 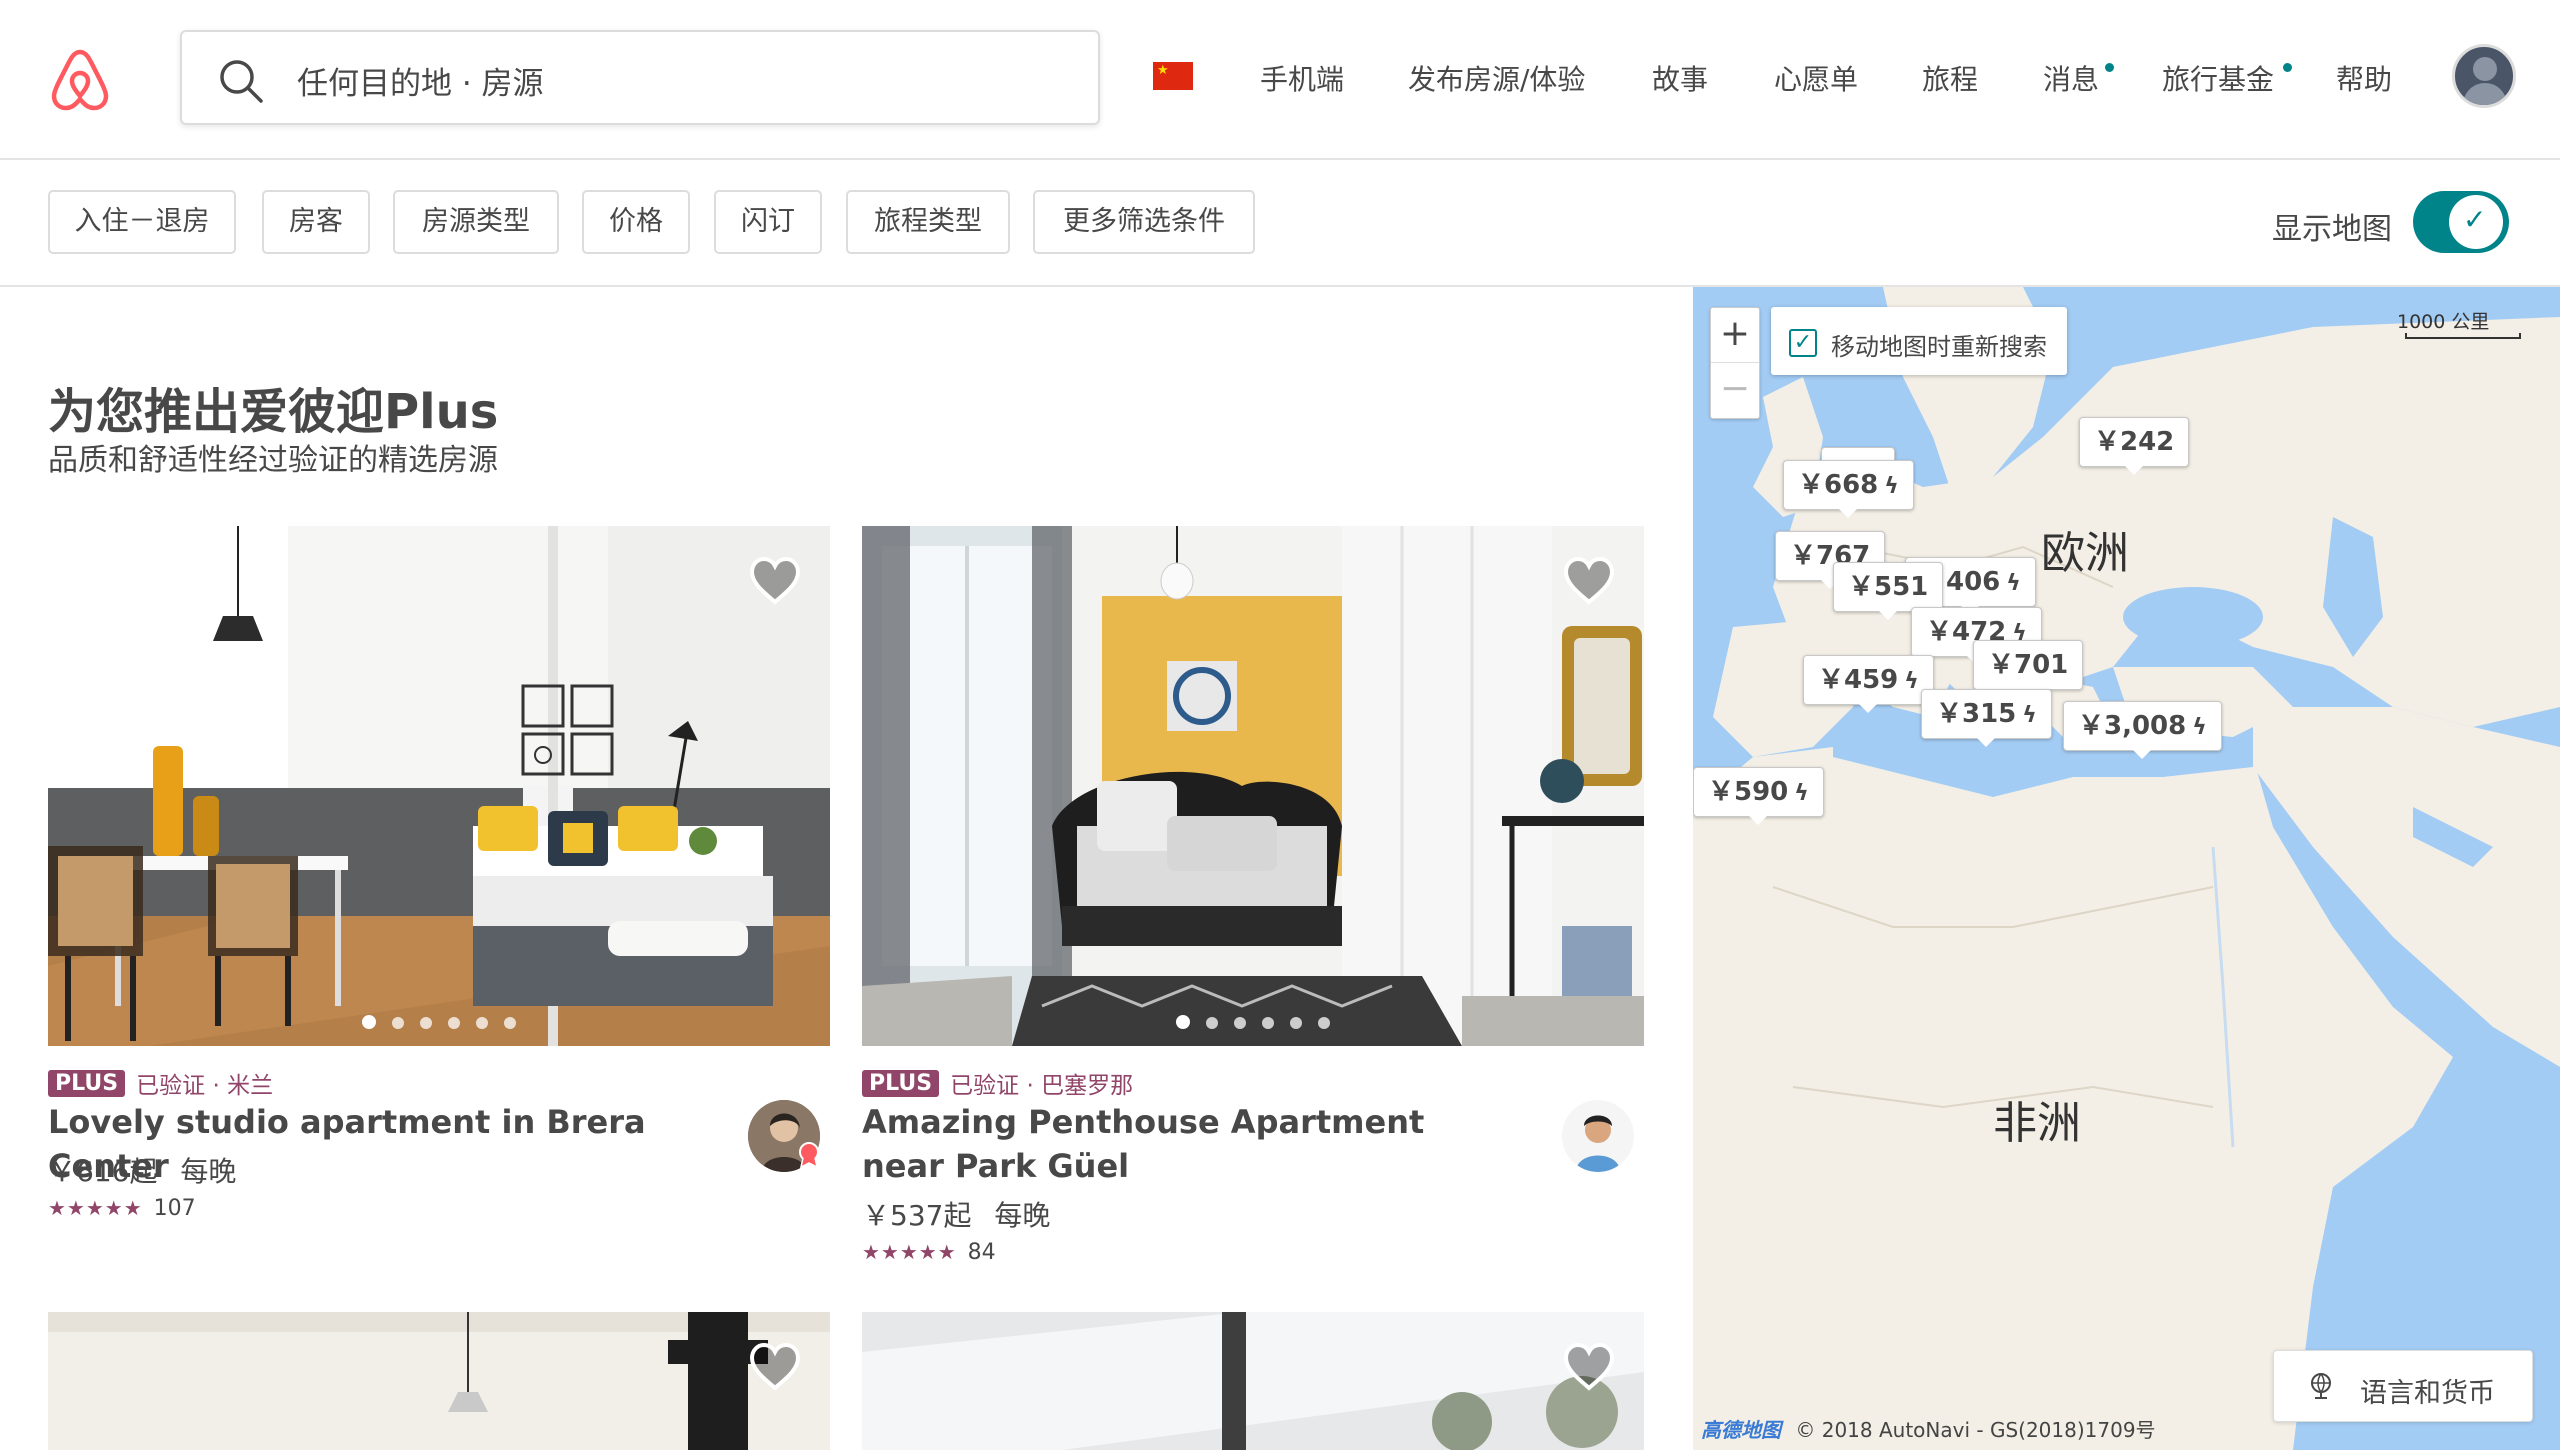 I want to click on show-map-toggle: ✓, so click(x=2461, y=222).